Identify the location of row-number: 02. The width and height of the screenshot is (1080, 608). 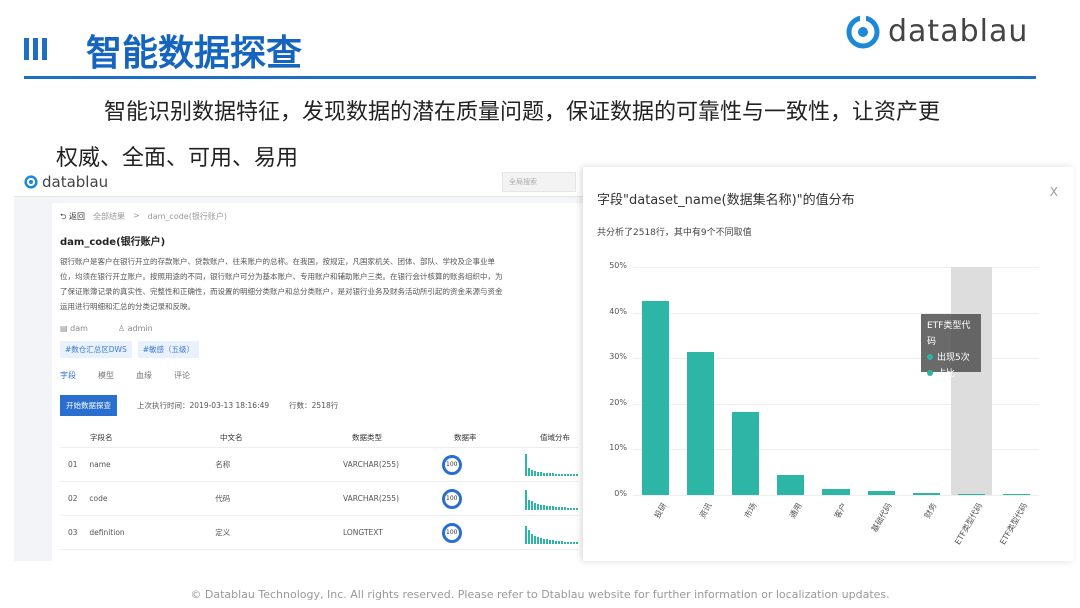
(73, 498).